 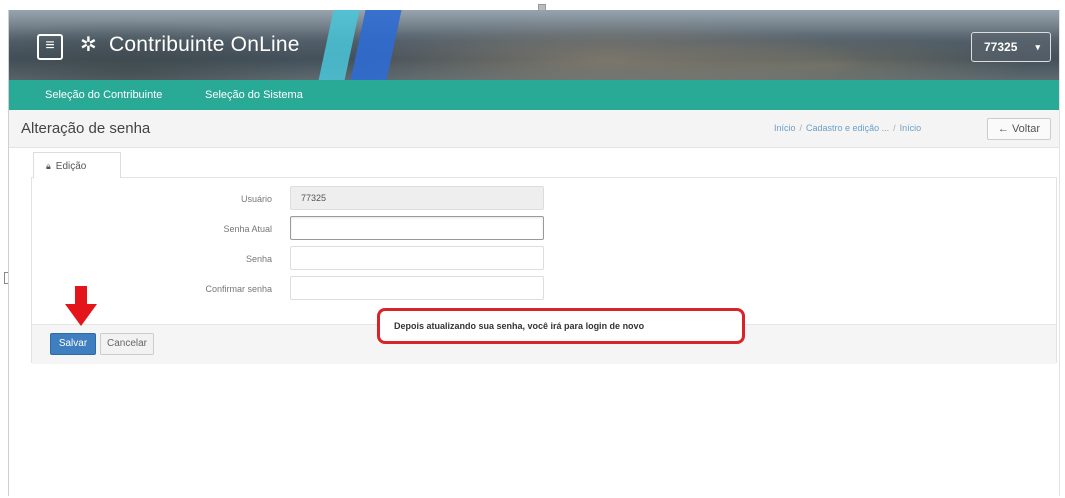 I want to click on arrow-left-icon: ←, so click(x=1003, y=129).